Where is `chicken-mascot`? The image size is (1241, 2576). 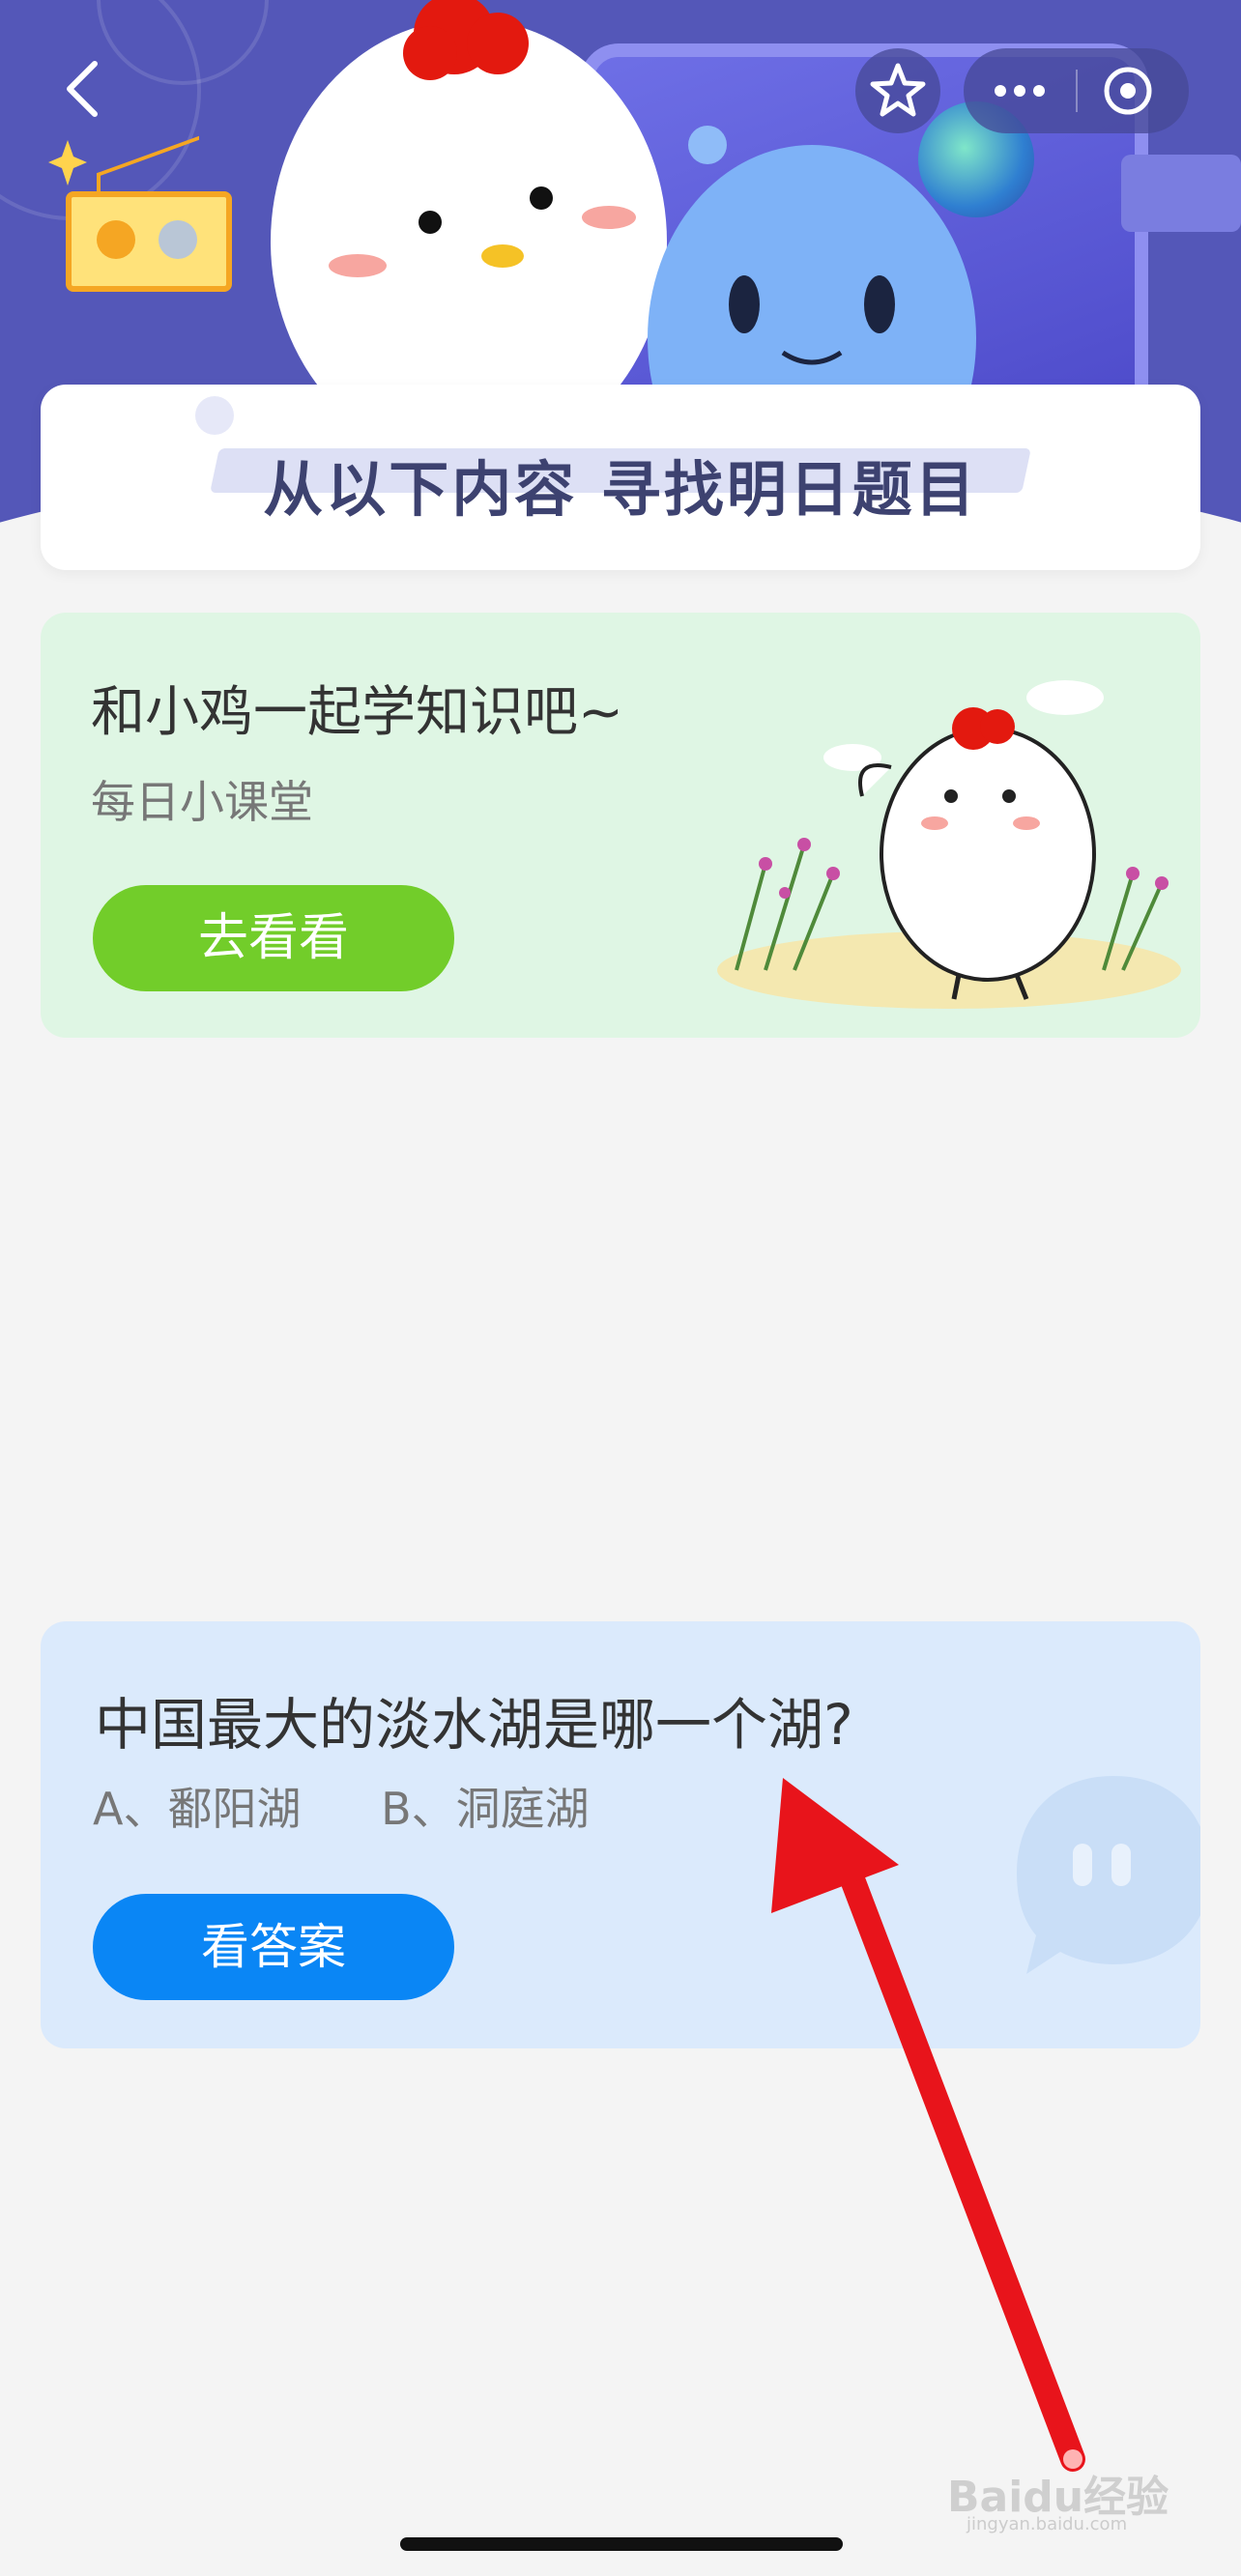
chicken-mascot is located at coordinates (469, 203).